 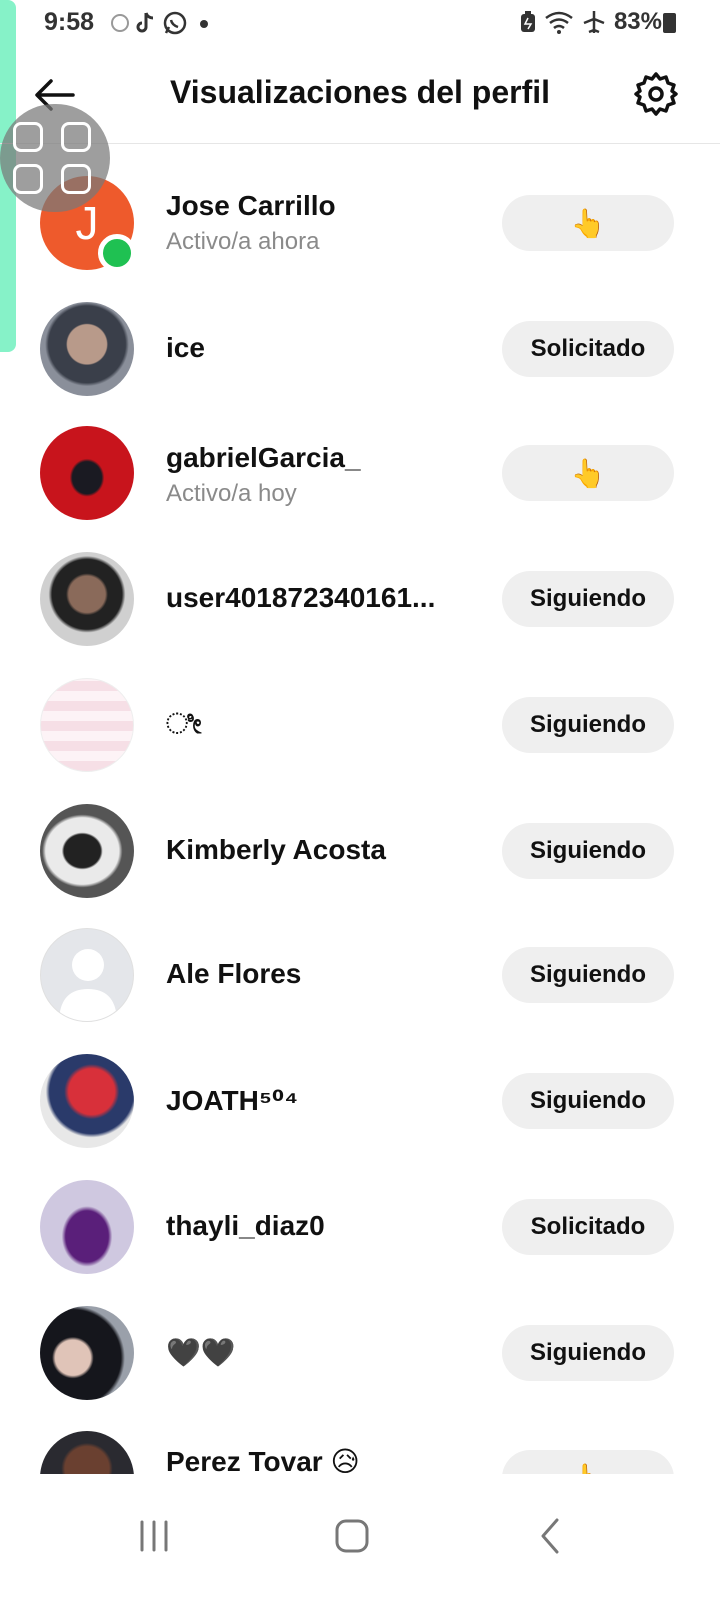 I want to click on viewer-status: Activo/a ahora, so click(x=243, y=241).